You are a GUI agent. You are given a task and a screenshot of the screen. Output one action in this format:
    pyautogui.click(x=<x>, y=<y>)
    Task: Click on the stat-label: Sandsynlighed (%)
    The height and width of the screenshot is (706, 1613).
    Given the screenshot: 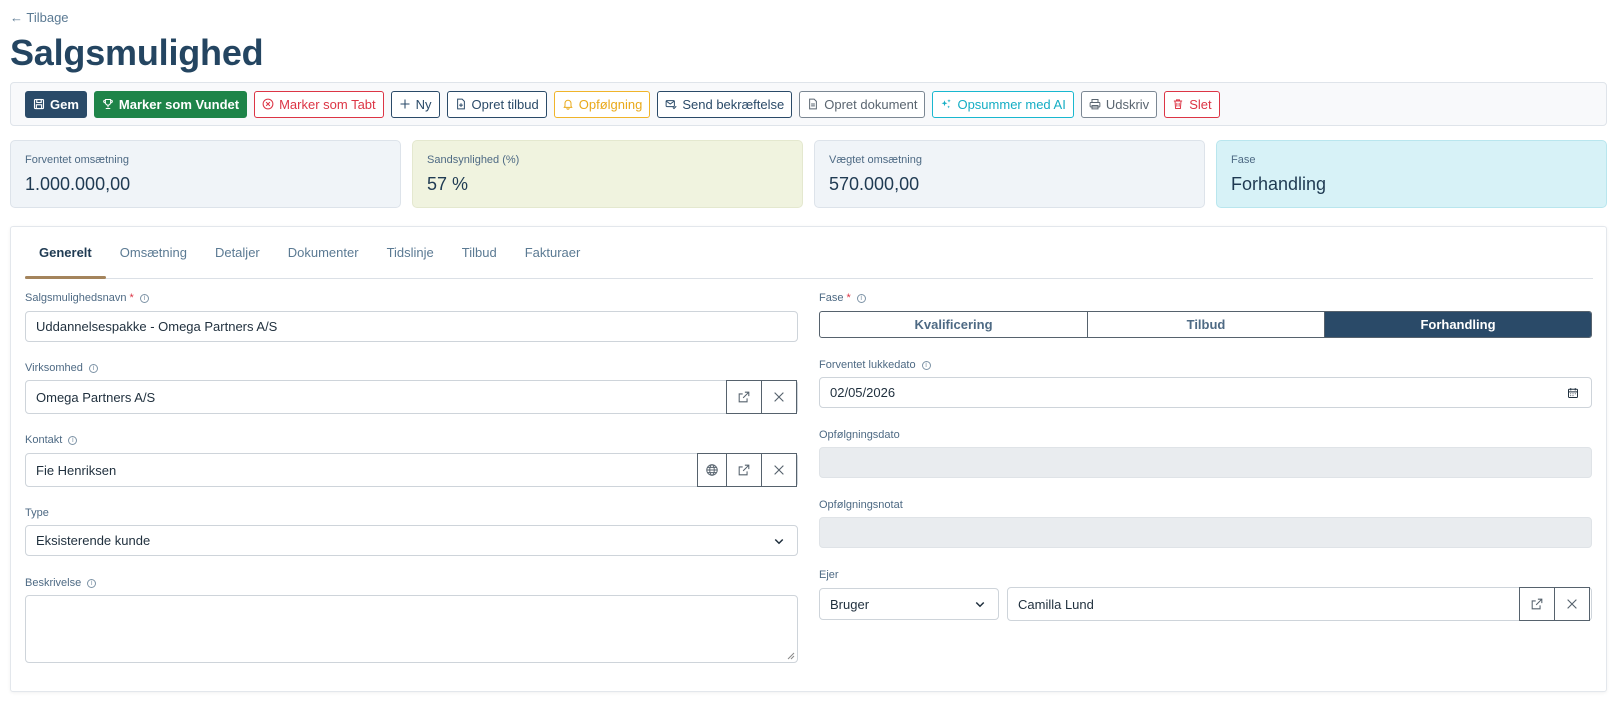 What is the action you would take?
    pyautogui.click(x=473, y=160)
    